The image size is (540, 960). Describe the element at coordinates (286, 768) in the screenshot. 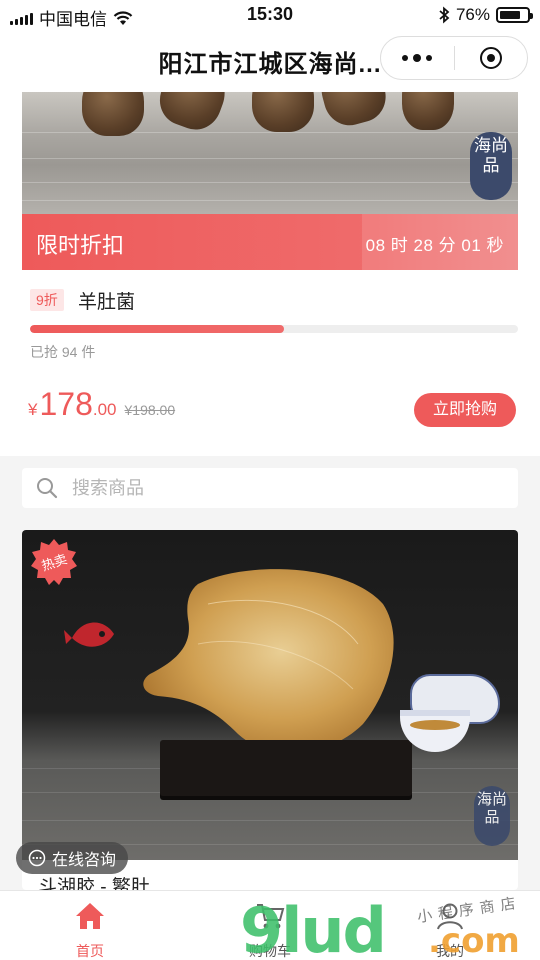

I see `display-stand` at that location.